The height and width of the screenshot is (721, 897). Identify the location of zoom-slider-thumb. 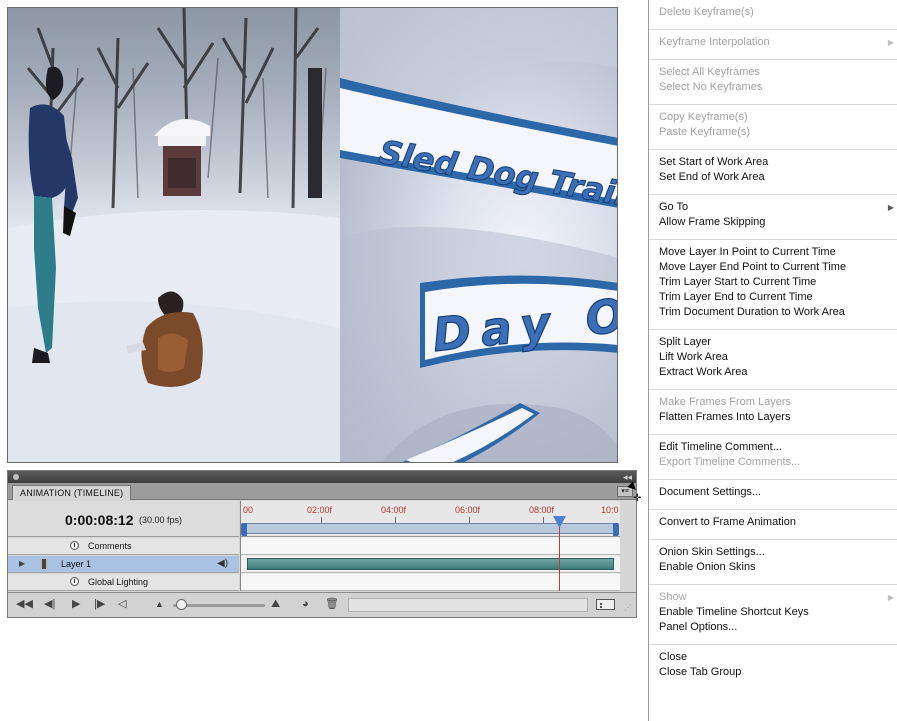
(181, 604).